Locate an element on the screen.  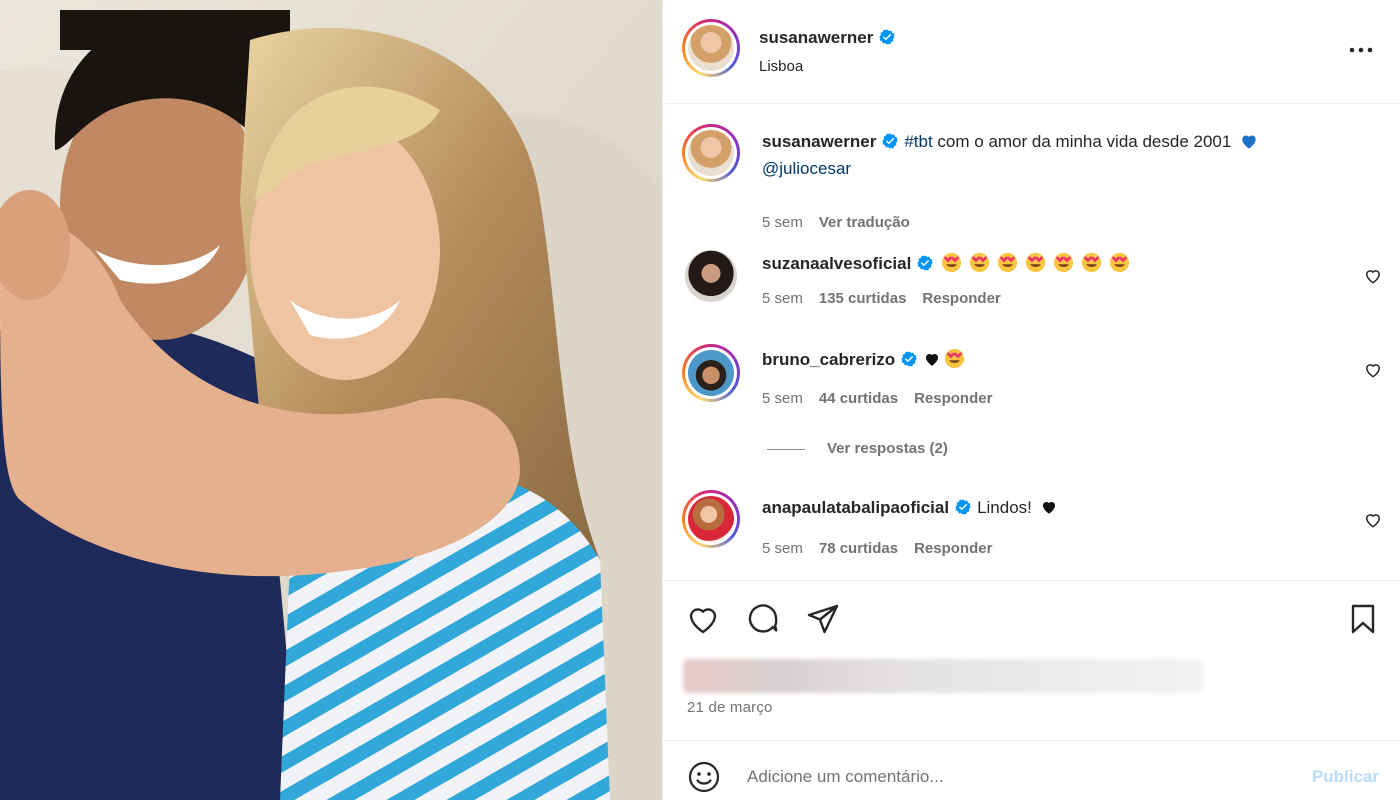
caption-avatar is located at coordinates (711, 153).